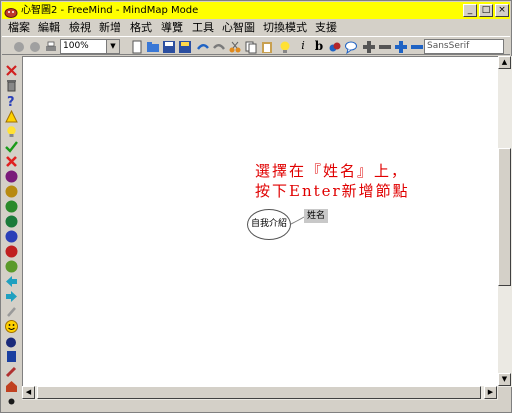  What do you see at coordinates (11, 355) in the screenshot?
I see `book-icon` at bounding box center [11, 355].